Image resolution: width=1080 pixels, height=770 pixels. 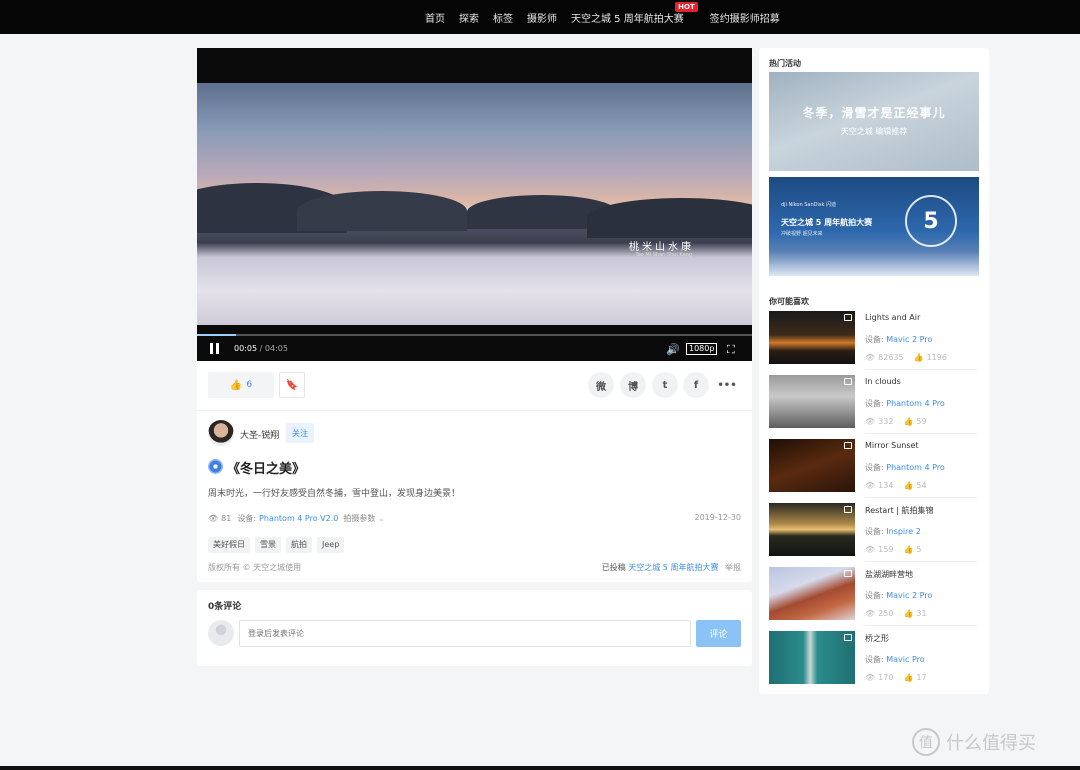 I want to click on nav-item-tags: 标签, so click(x=503, y=17).